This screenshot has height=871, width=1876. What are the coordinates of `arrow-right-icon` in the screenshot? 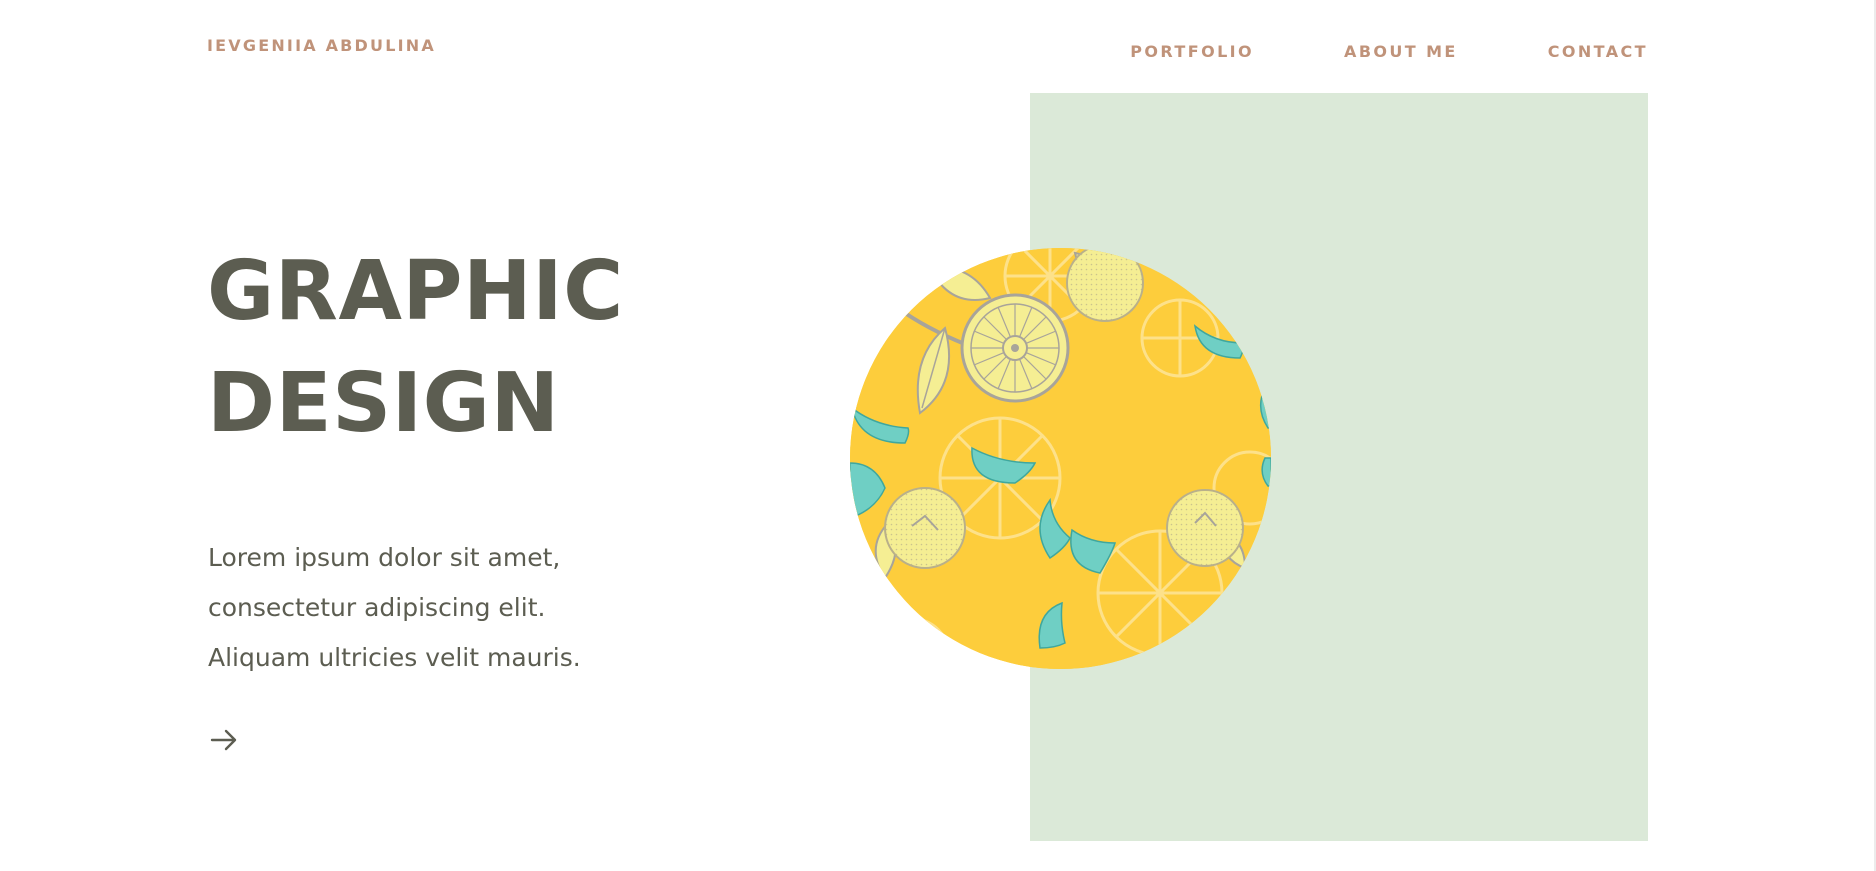 It's located at (223, 740).